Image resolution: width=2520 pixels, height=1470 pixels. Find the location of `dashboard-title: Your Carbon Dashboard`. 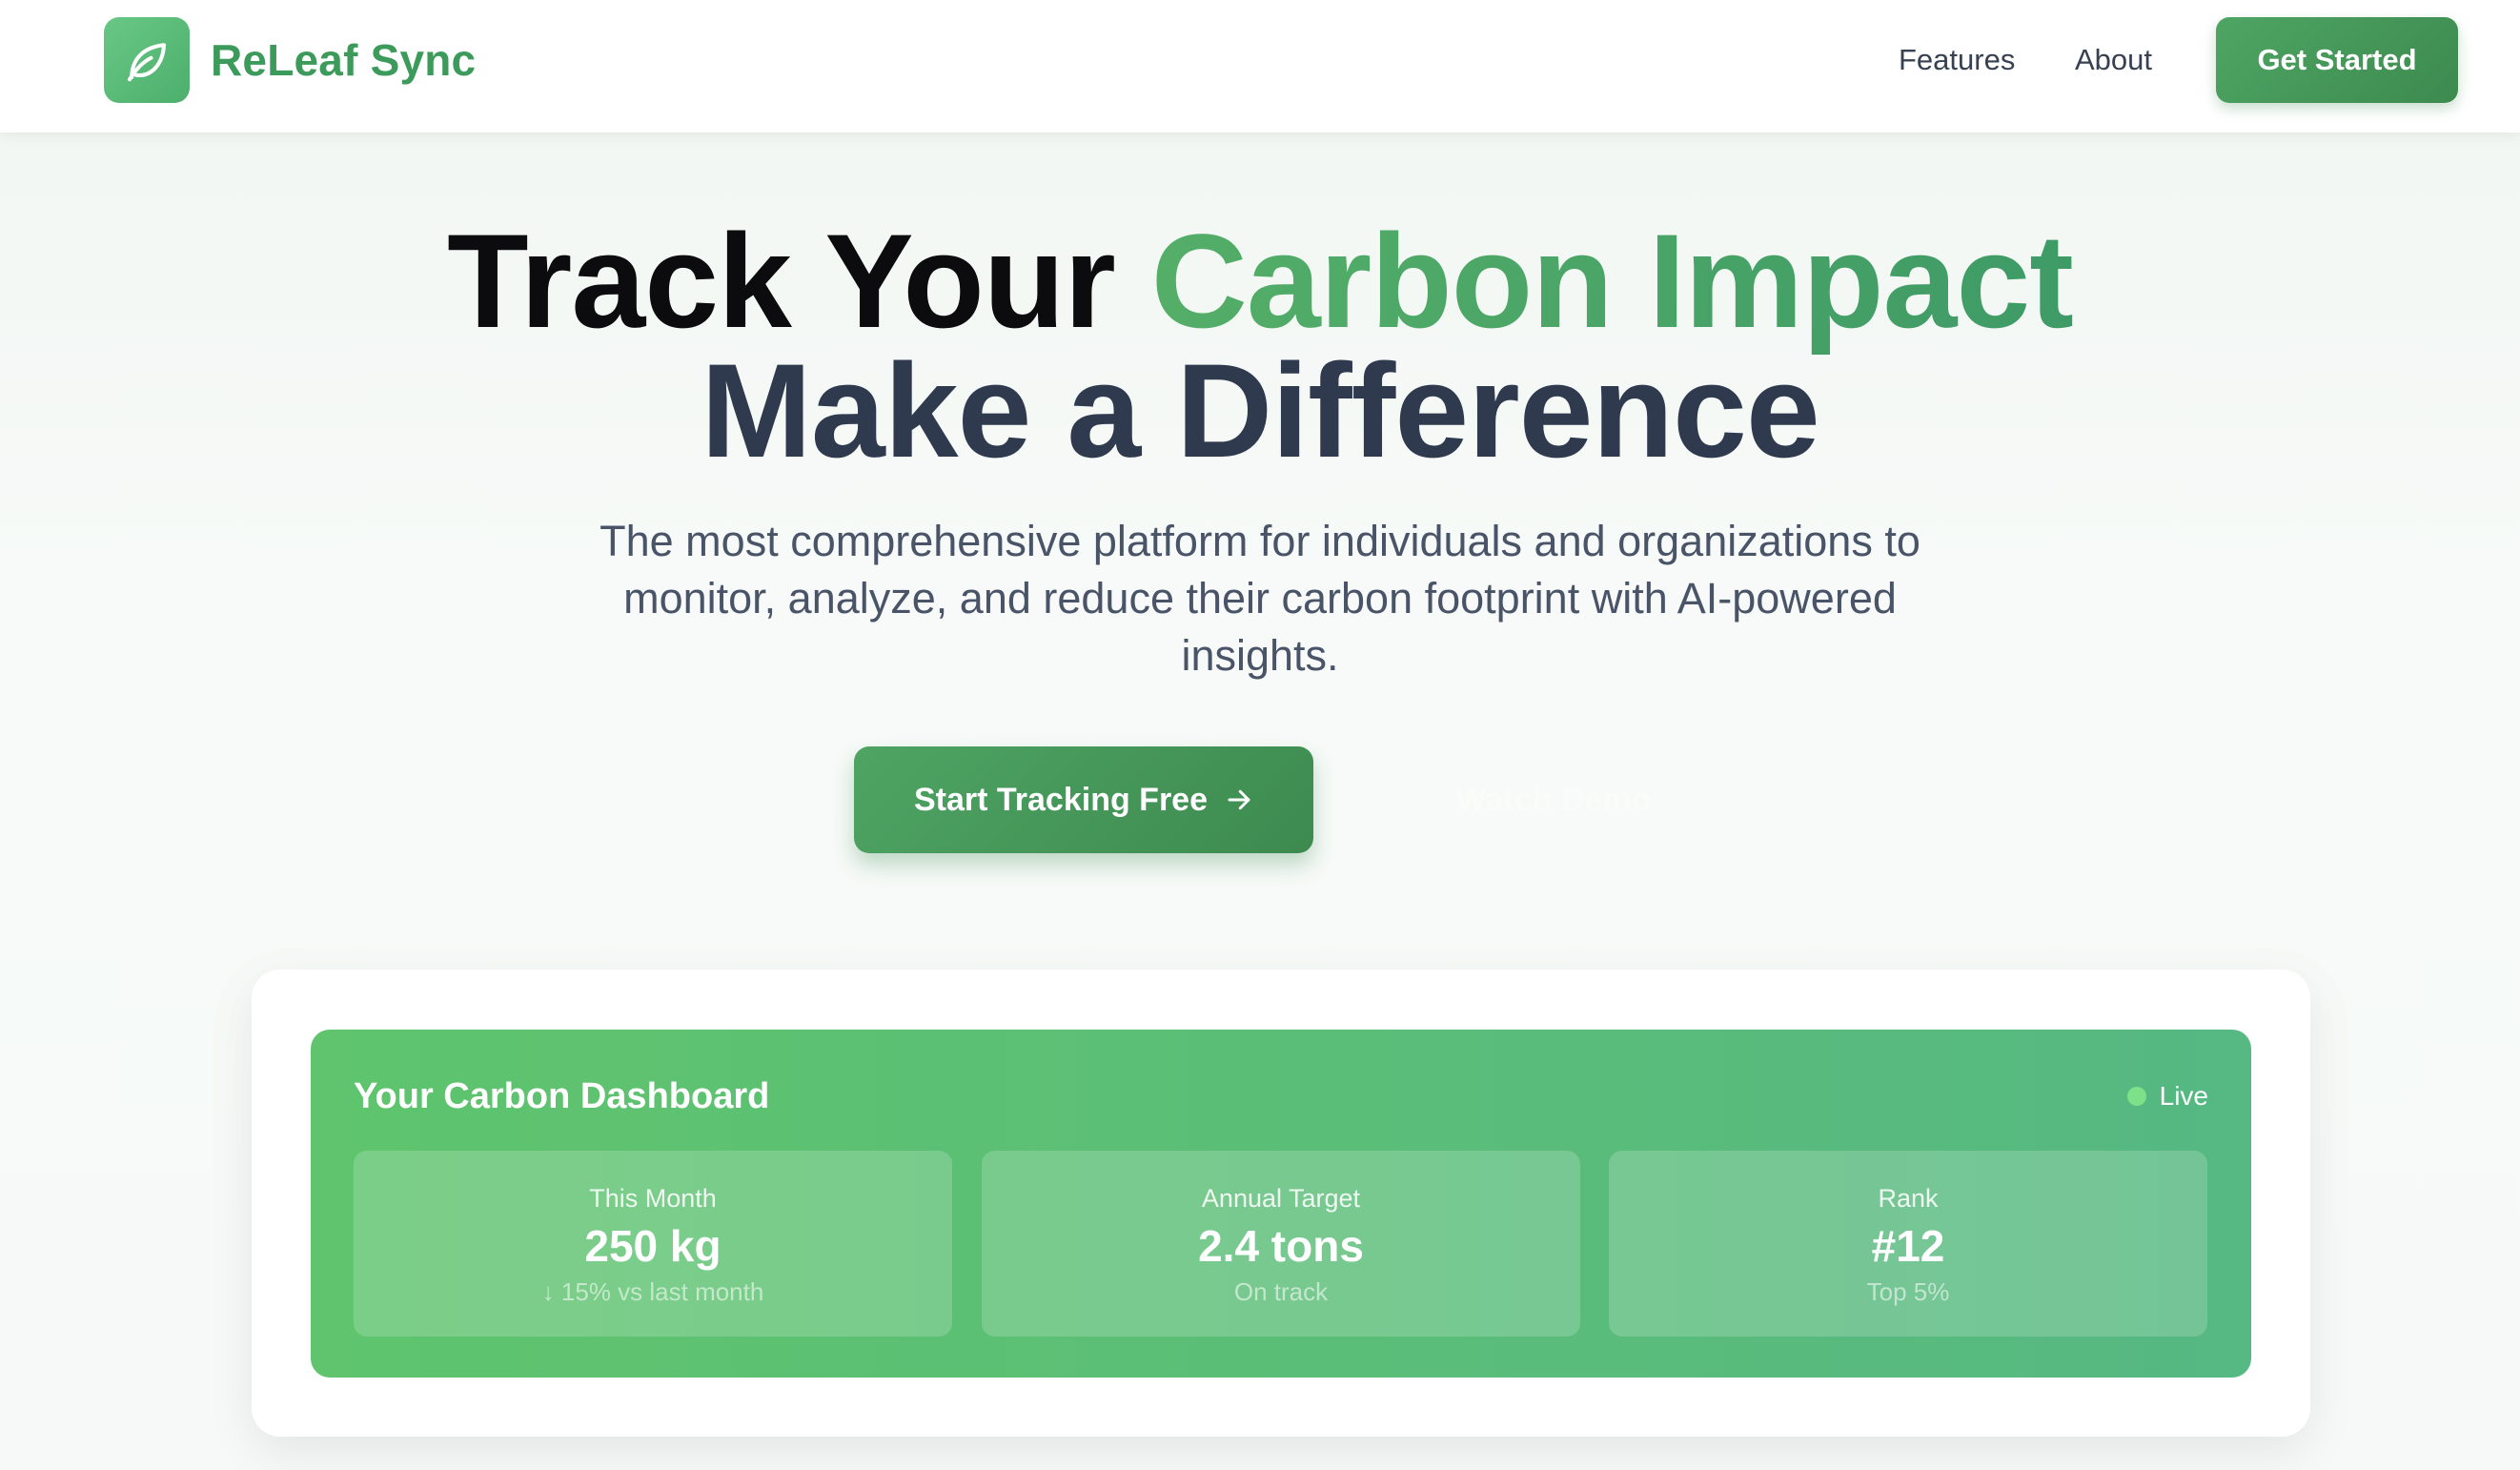

dashboard-title: Your Carbon Dashboard is located at coordinates (562, 1096).